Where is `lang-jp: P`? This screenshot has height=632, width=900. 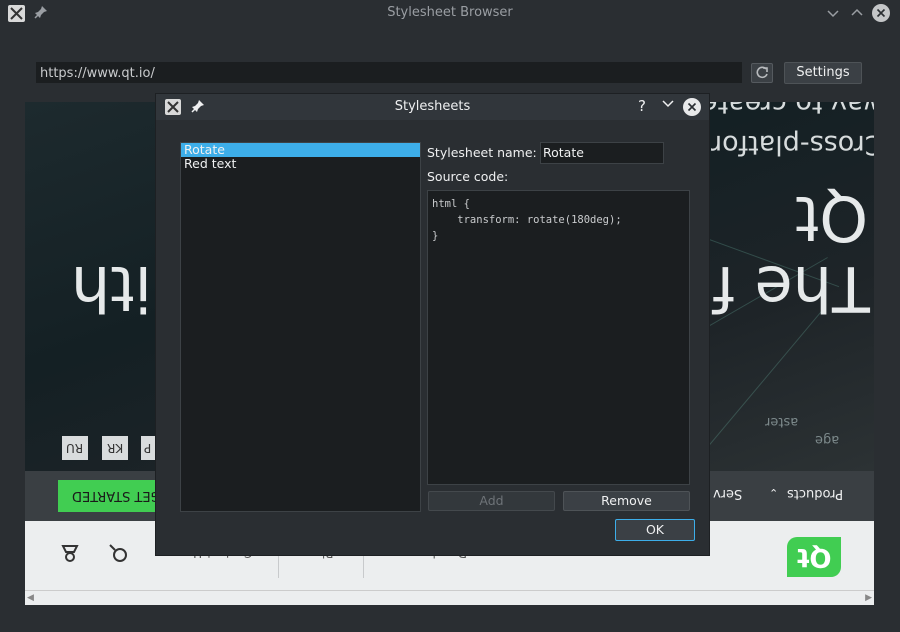
lang-jp: P is located at coordinates (148, 448).